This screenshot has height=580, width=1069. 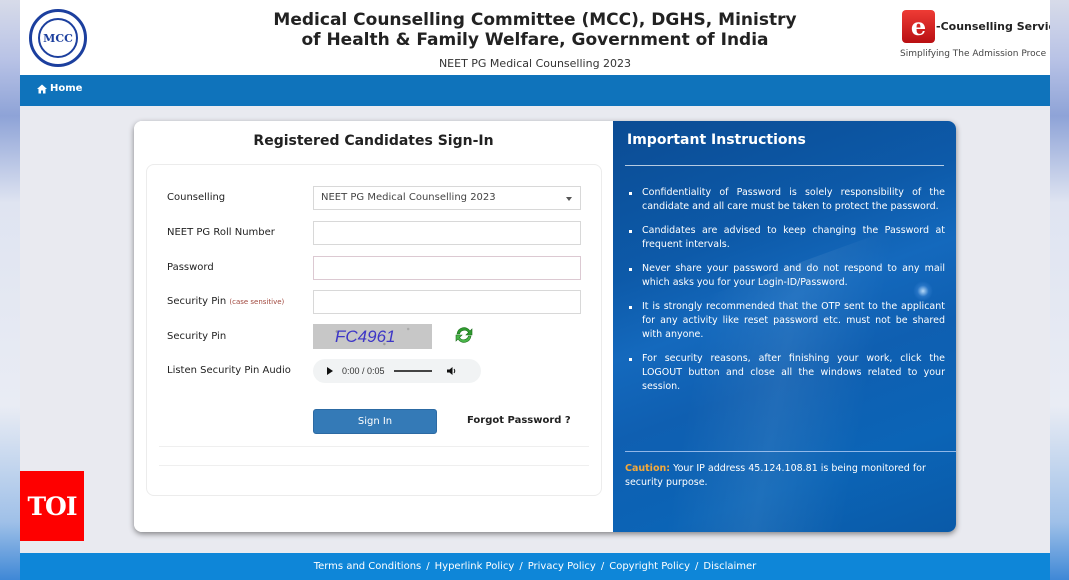 What do you see at coordinates (229, 370) in the screenshot?
I see `audio-label: Listen Security Pin Audio` at bounding box center [229, 370].